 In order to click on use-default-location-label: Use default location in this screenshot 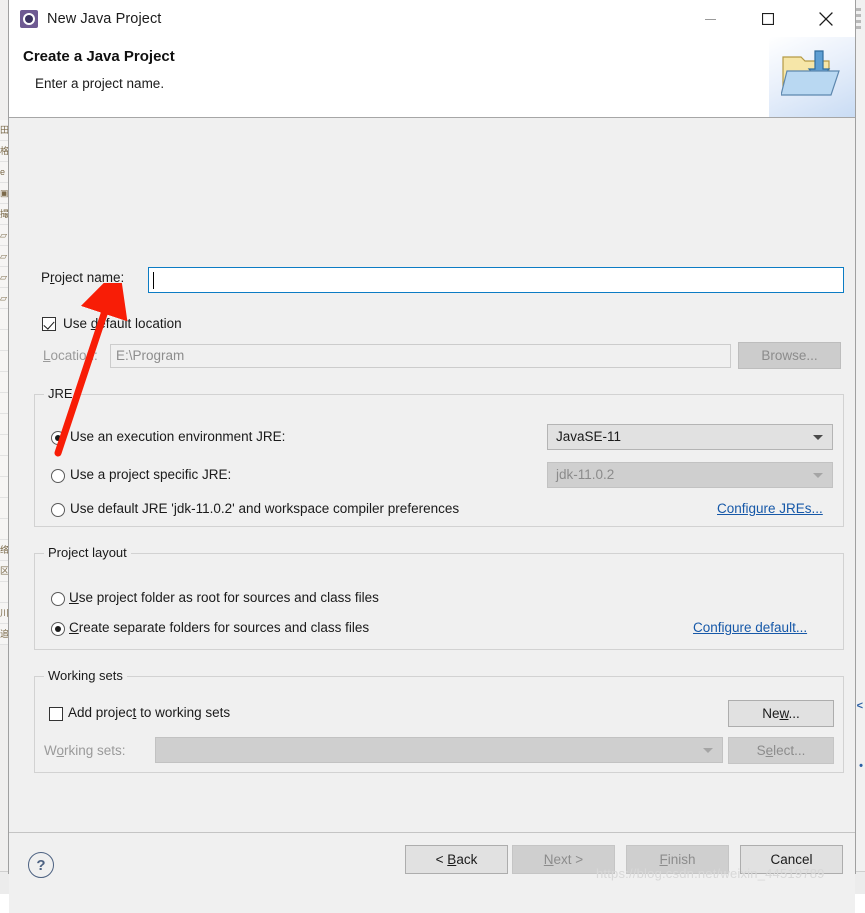, I will do `click(122, 323)`.